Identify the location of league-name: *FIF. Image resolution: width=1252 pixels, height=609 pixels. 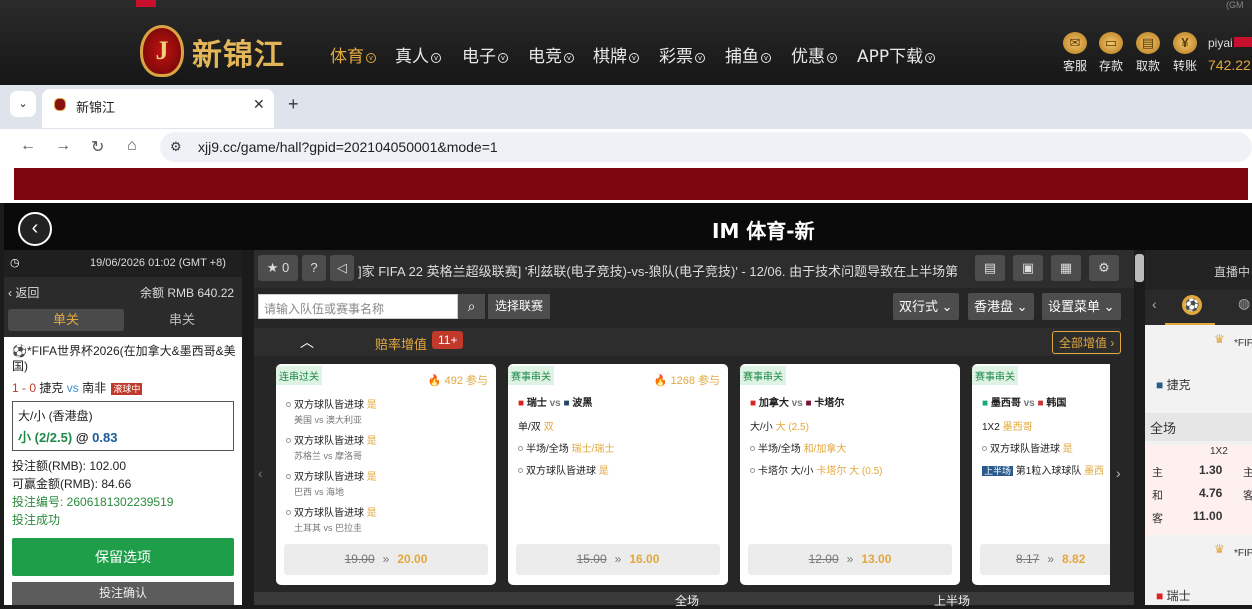
(1243, 553).